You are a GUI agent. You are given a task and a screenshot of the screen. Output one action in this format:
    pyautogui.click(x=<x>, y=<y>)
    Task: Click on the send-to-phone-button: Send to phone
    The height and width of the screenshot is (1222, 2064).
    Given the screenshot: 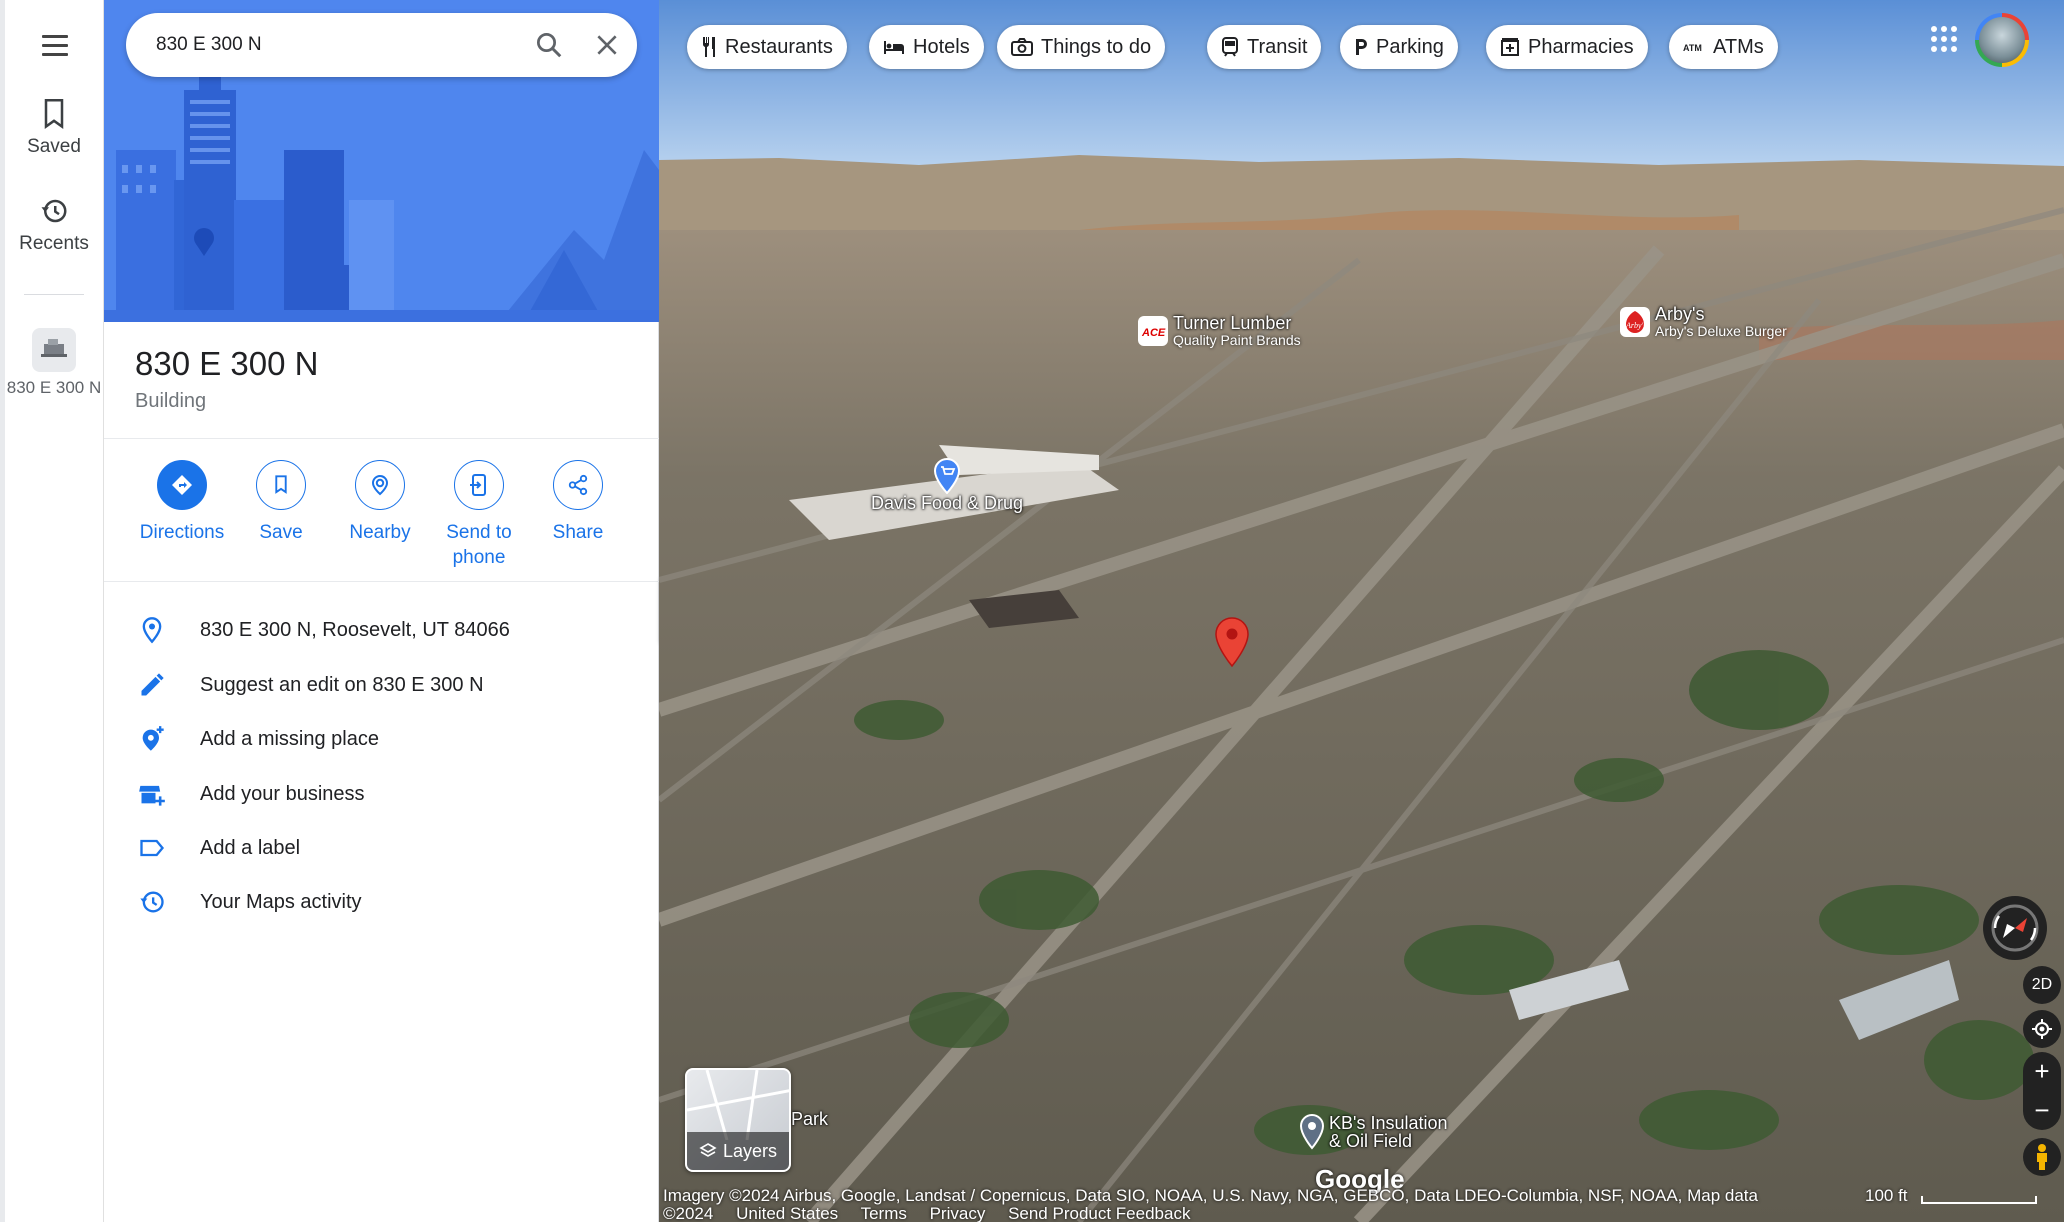 What is the action you would take?
    pyautogui.click(x=479, y=515)
    